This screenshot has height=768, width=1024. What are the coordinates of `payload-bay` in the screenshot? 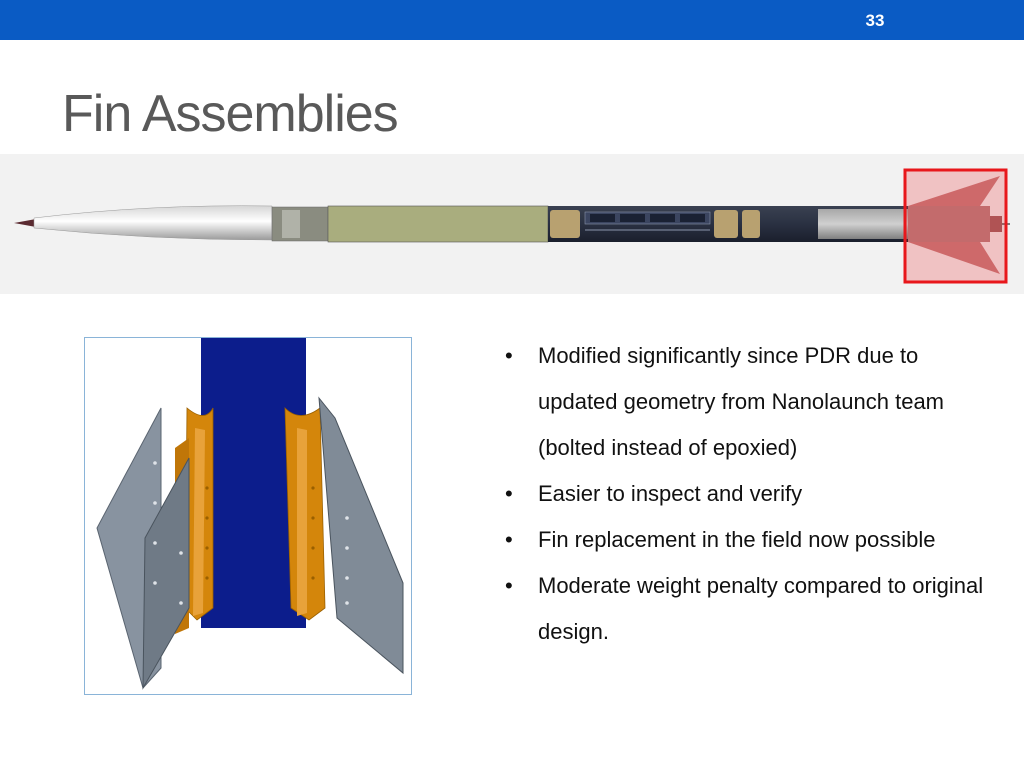 It's located at (438, 224).